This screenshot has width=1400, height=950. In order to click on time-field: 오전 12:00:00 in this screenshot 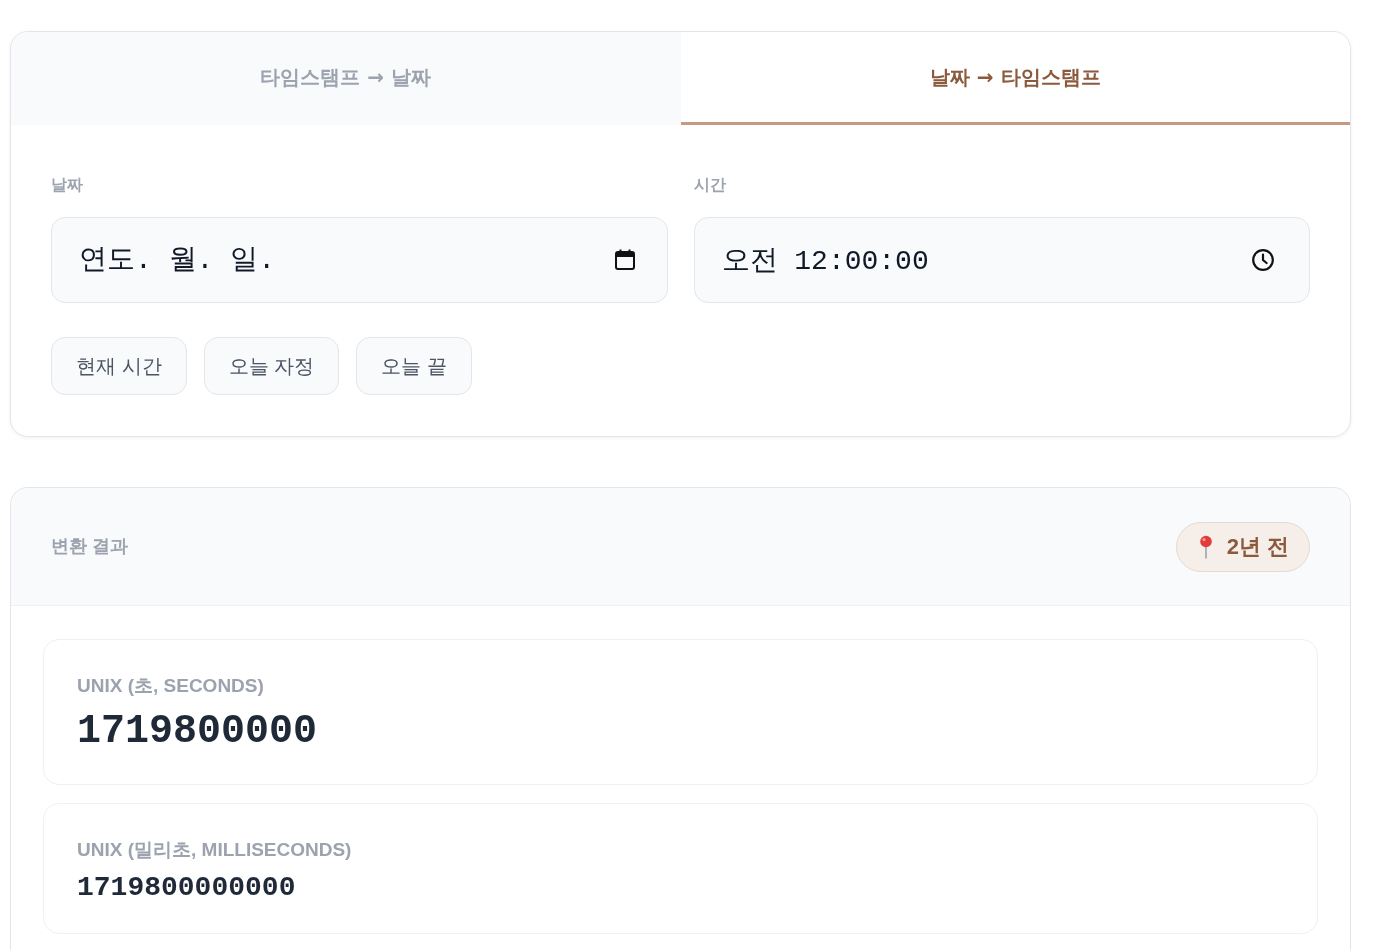, I will do `click(1001, 260)`.